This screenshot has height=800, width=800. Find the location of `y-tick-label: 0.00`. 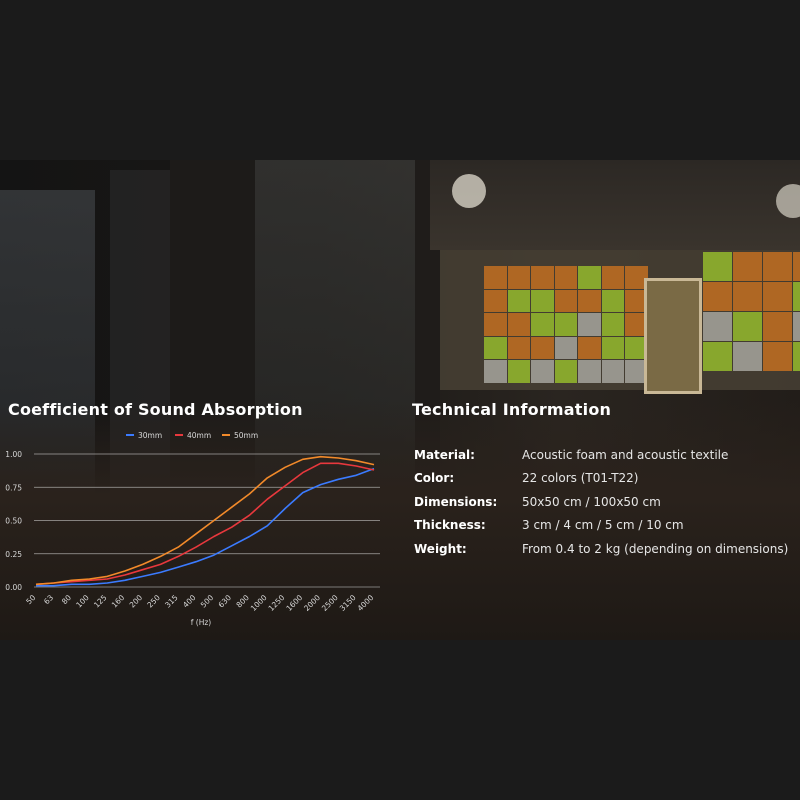

y-tick-label: 0.00 is located at coordinates (13, 587).